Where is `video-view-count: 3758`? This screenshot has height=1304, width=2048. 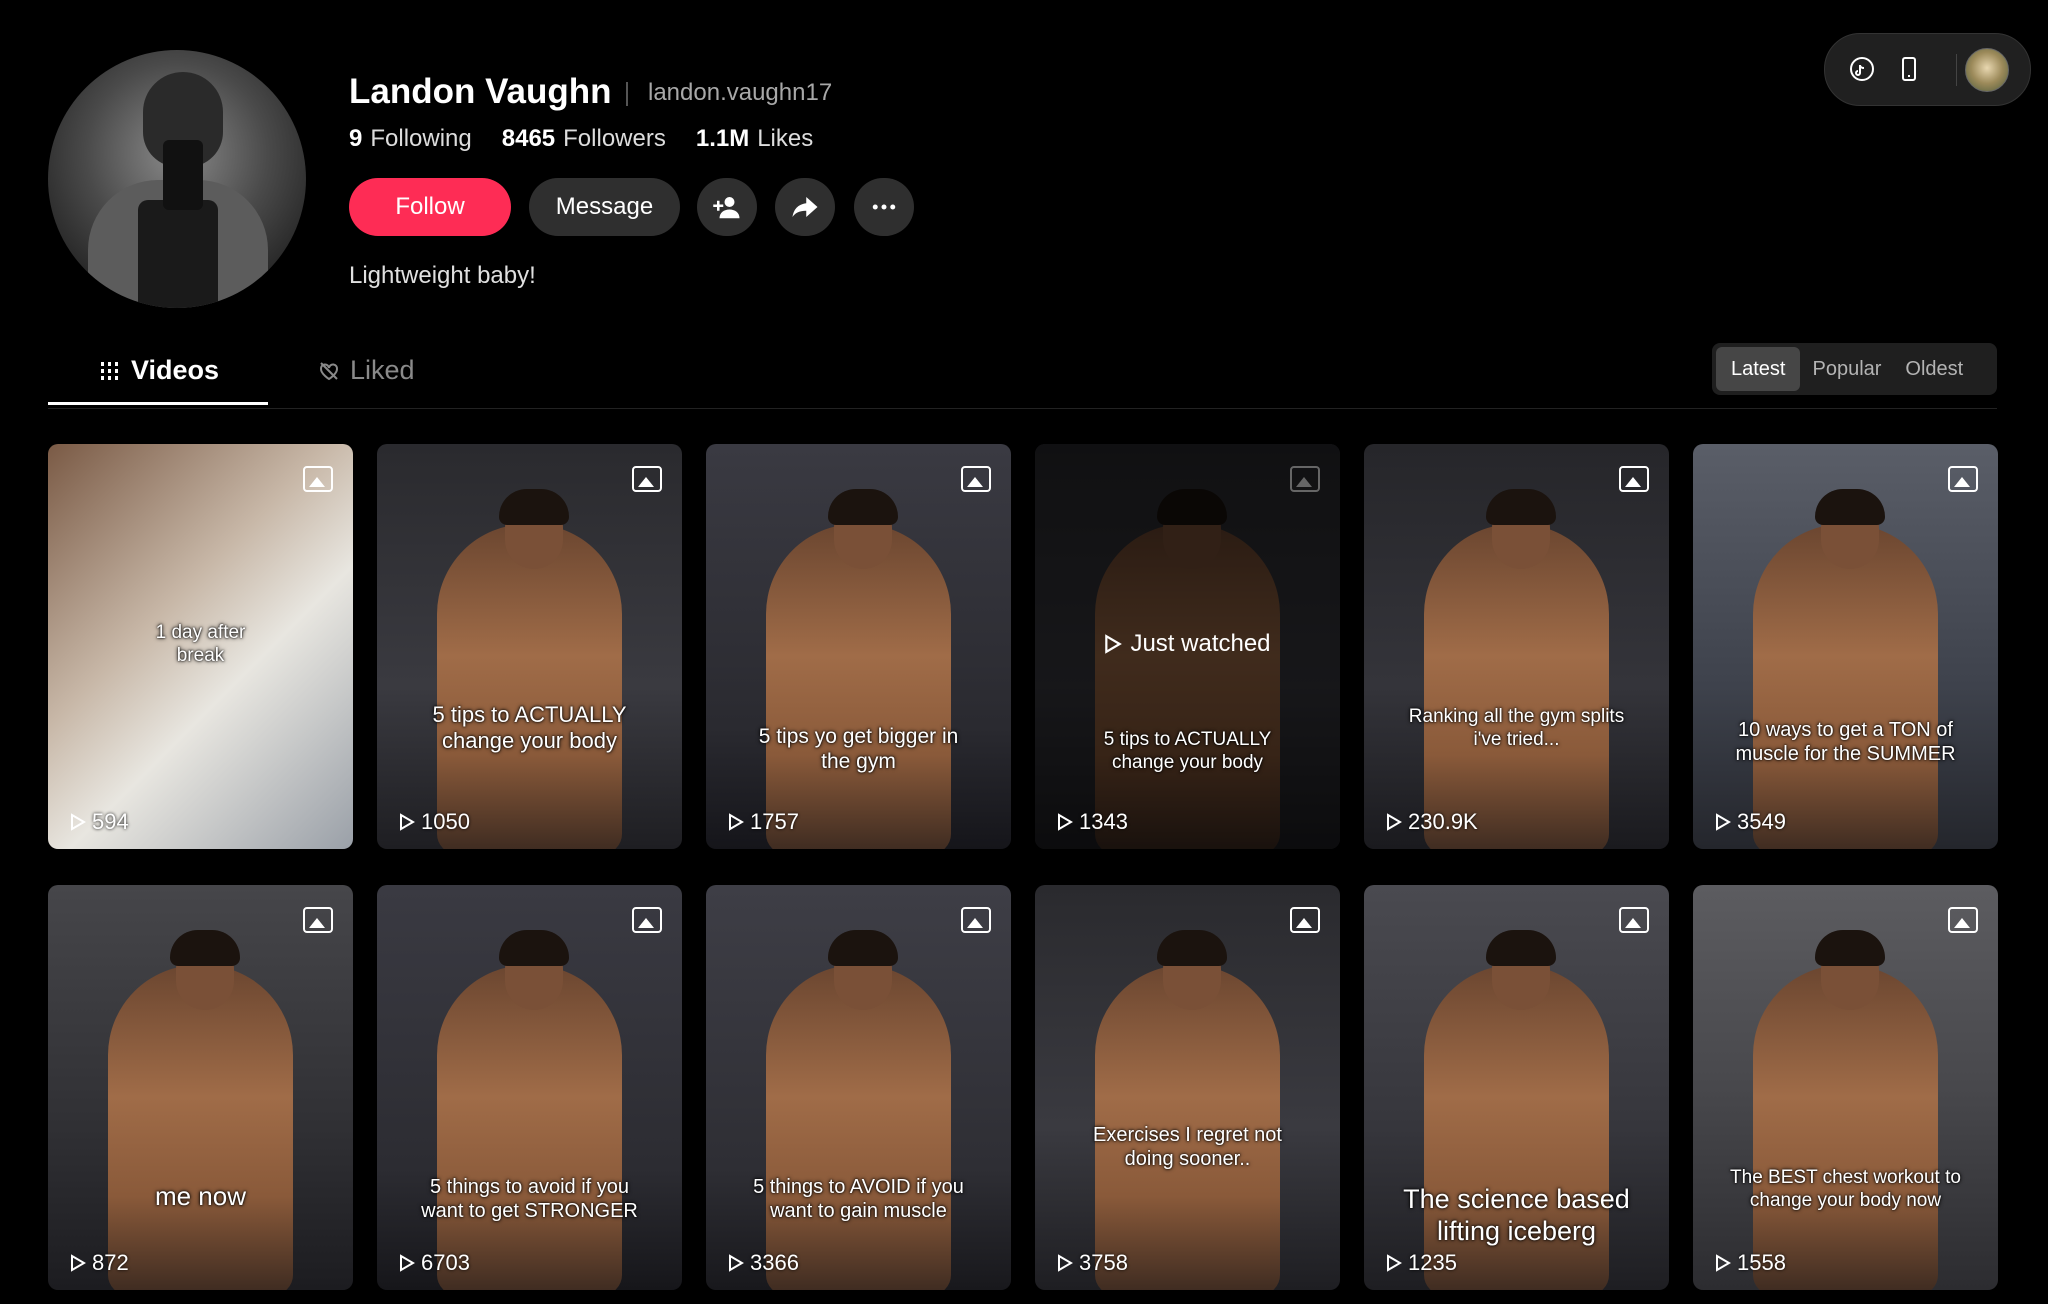
video-view-count: 3758 is located at coordinates (1103, 1262).